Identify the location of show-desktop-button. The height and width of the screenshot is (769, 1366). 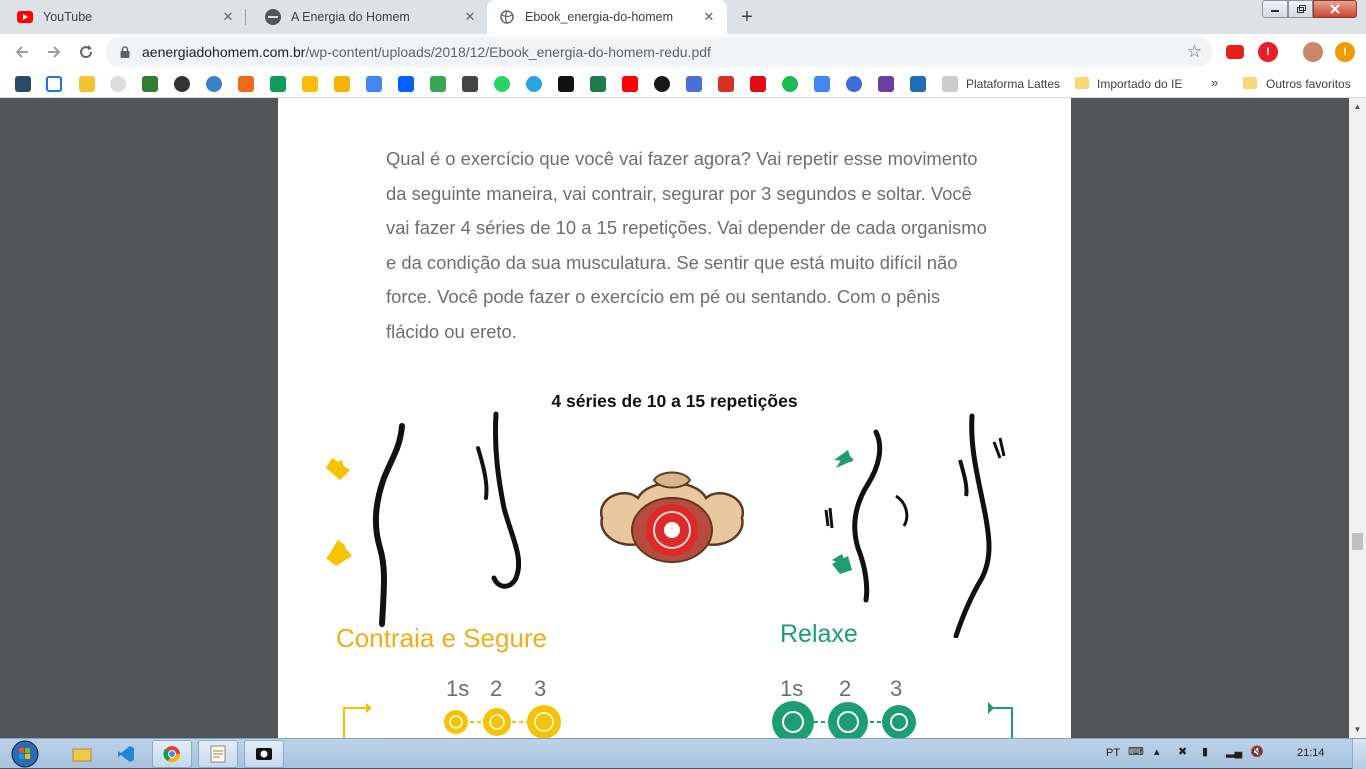
(1359, 754).